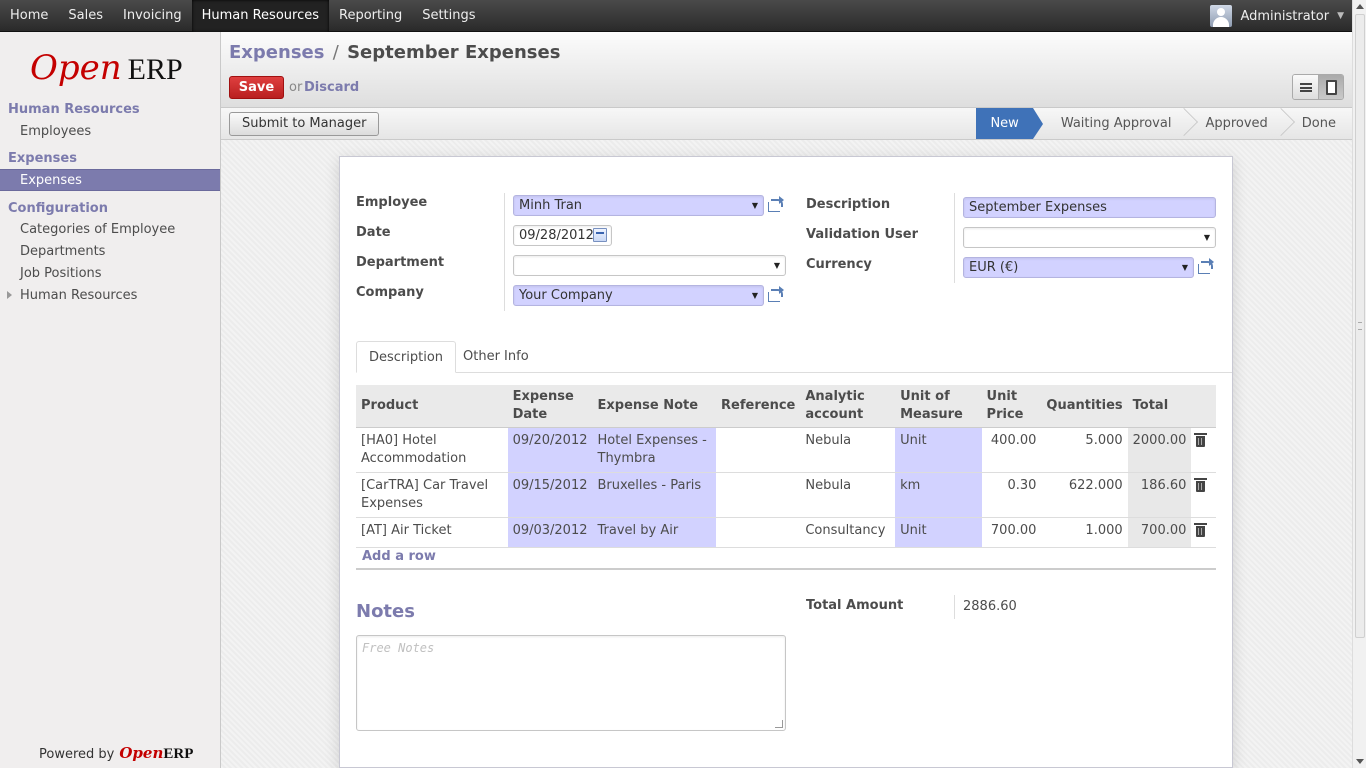 Image resolution: width=1366 pixels, height=768 pixels. Describe the element at coordinates (97, 229) in the screenshot. I see `sidebar-item-categories-of-employee: Categories of Employee` at that location.